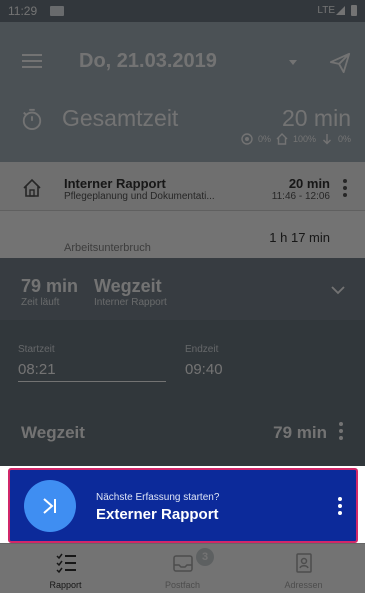  What do you see at coordinates (65, 585) in the screenshot?
I see `nav-label: Rapport` at bounding box center [65, 585].